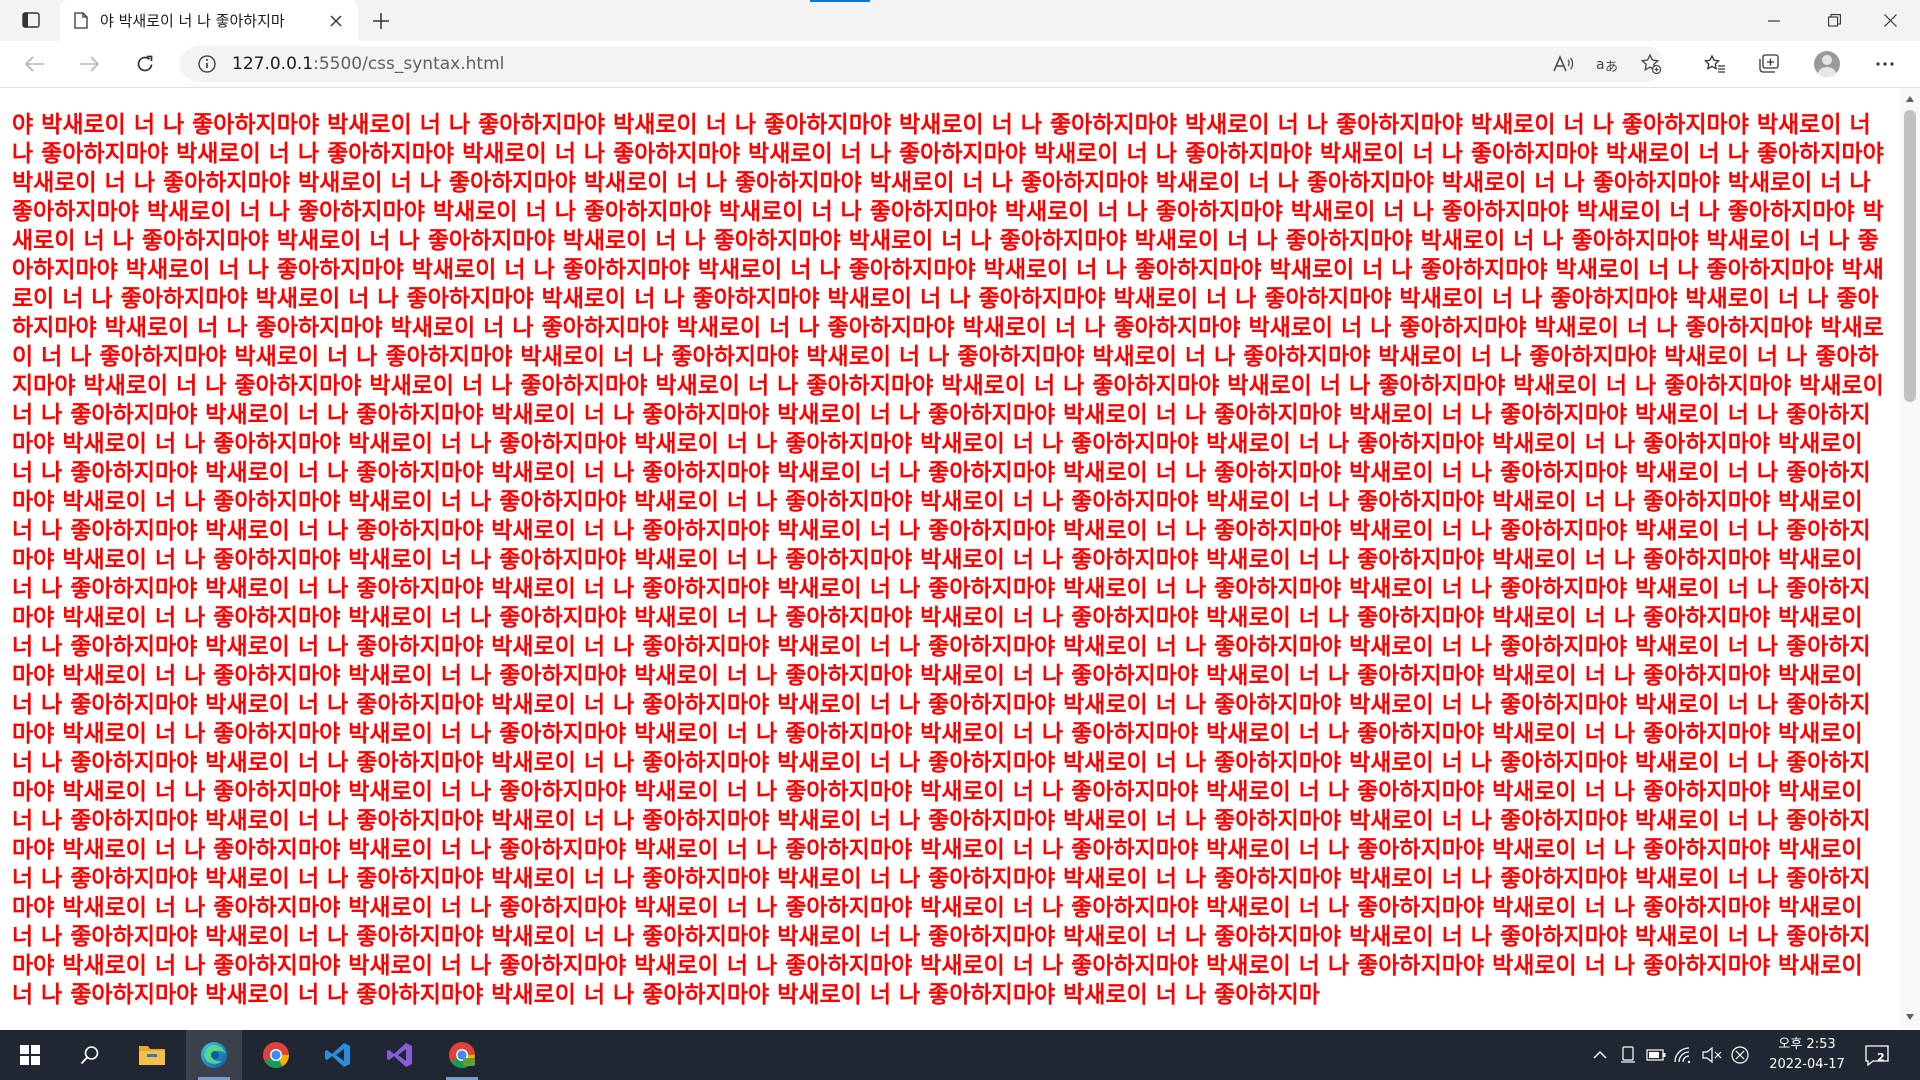  I want to click on caret-up-icon, so click(1910, 99).